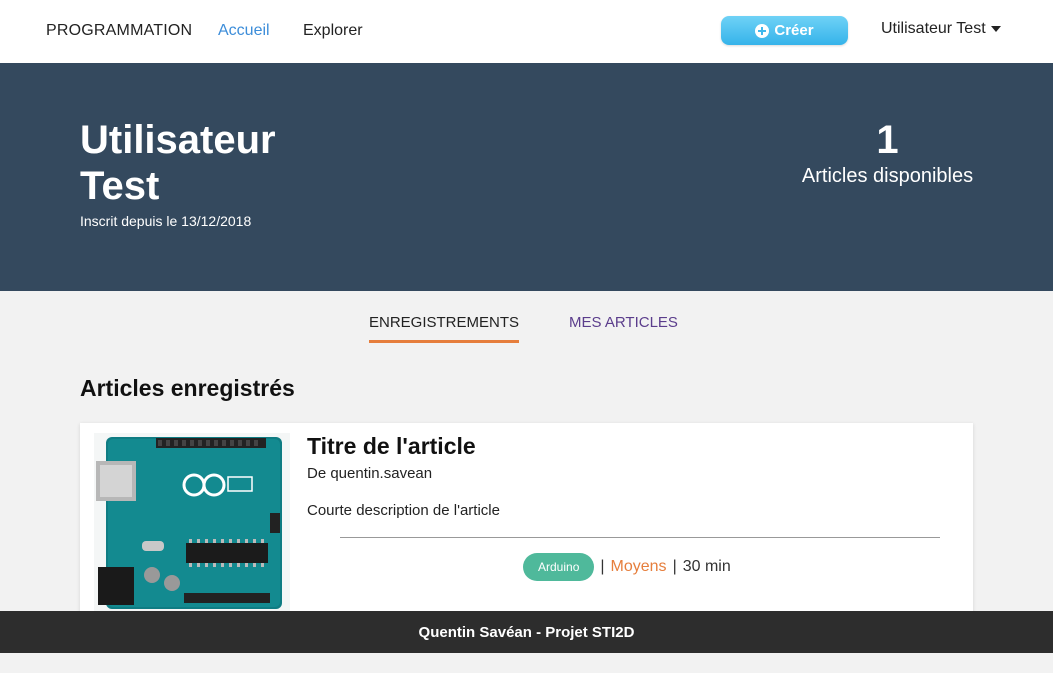 The image size is (1053, 673). What do you see at coordinates (192, 522) in the screenshot?
I see `arduino-board-image` at bounding box center [192, 522].